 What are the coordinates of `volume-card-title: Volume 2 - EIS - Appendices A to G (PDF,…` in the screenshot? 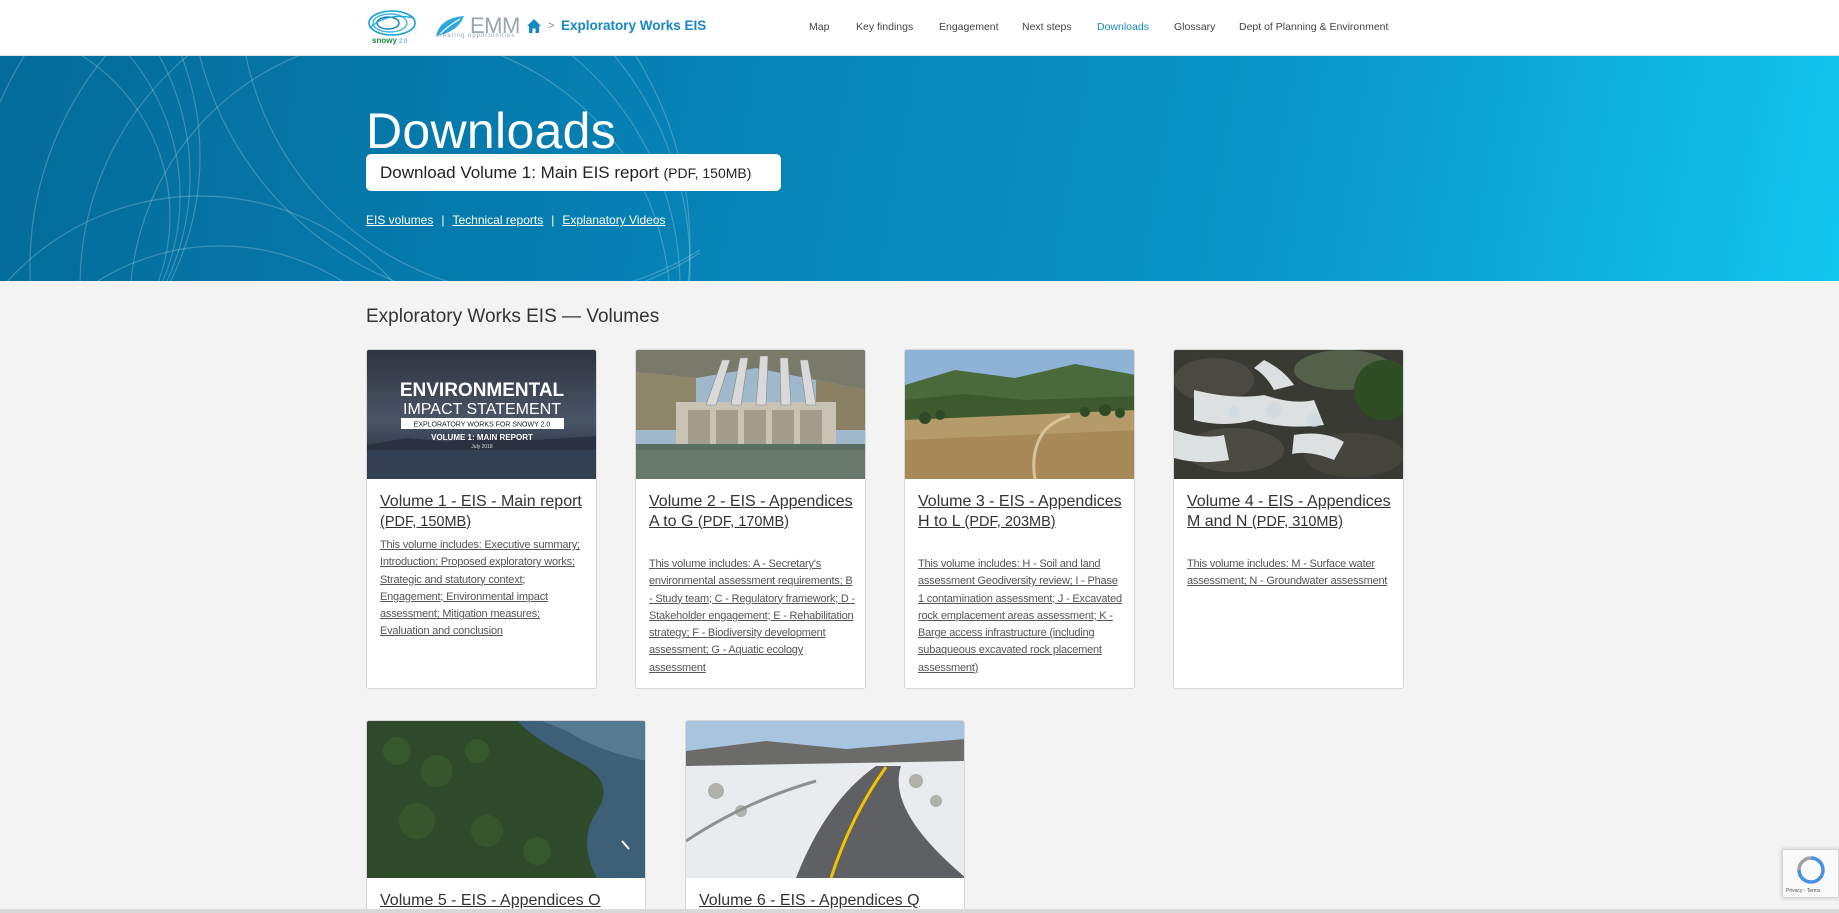 It's located at (751, 512).